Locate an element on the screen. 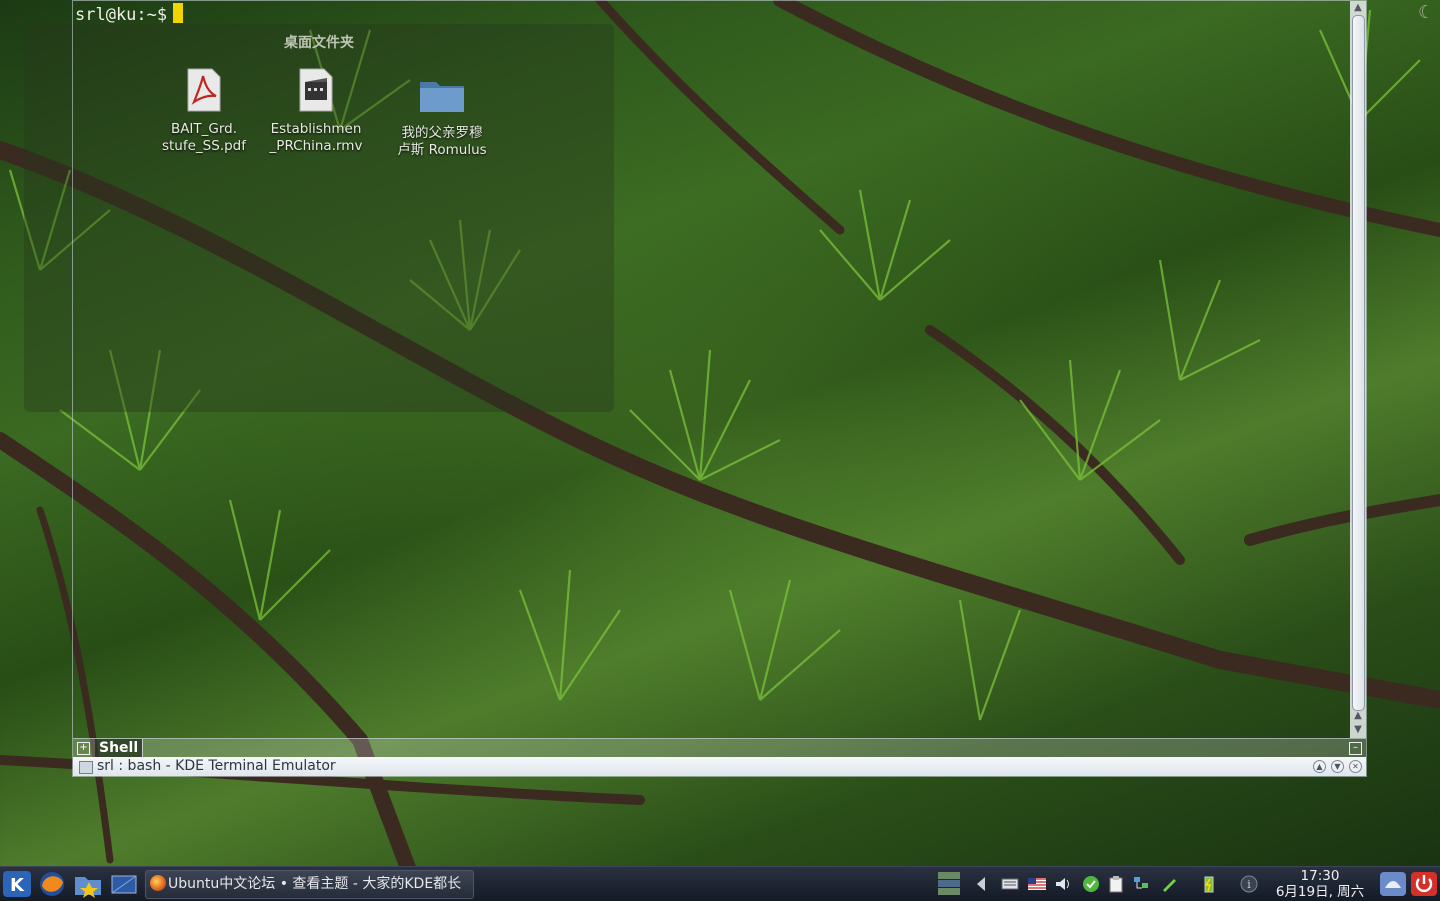  close-tab-icon: – is located at coordinates (1355, 748).